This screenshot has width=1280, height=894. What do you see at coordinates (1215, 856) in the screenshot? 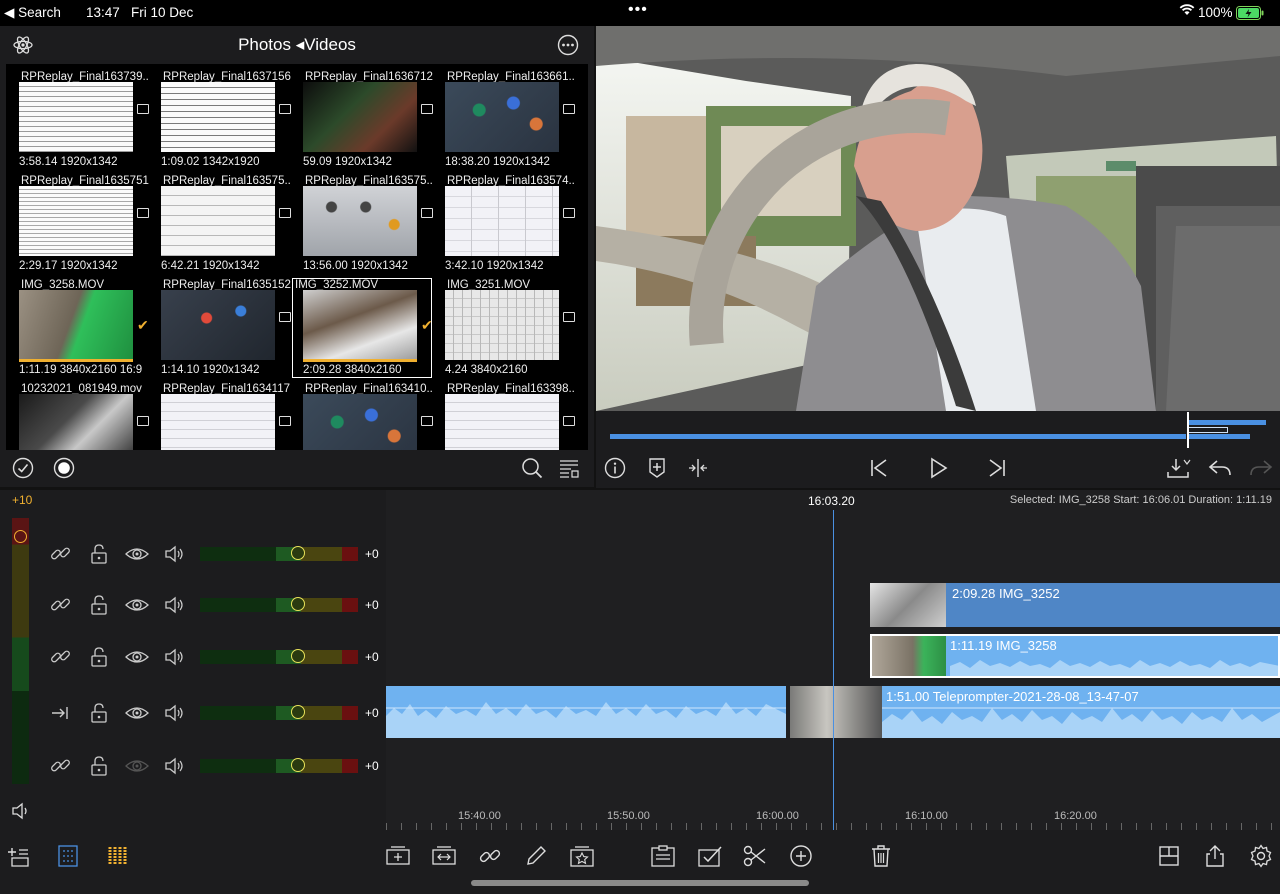
I see `share-icon` at bounding box center [1215, 856].